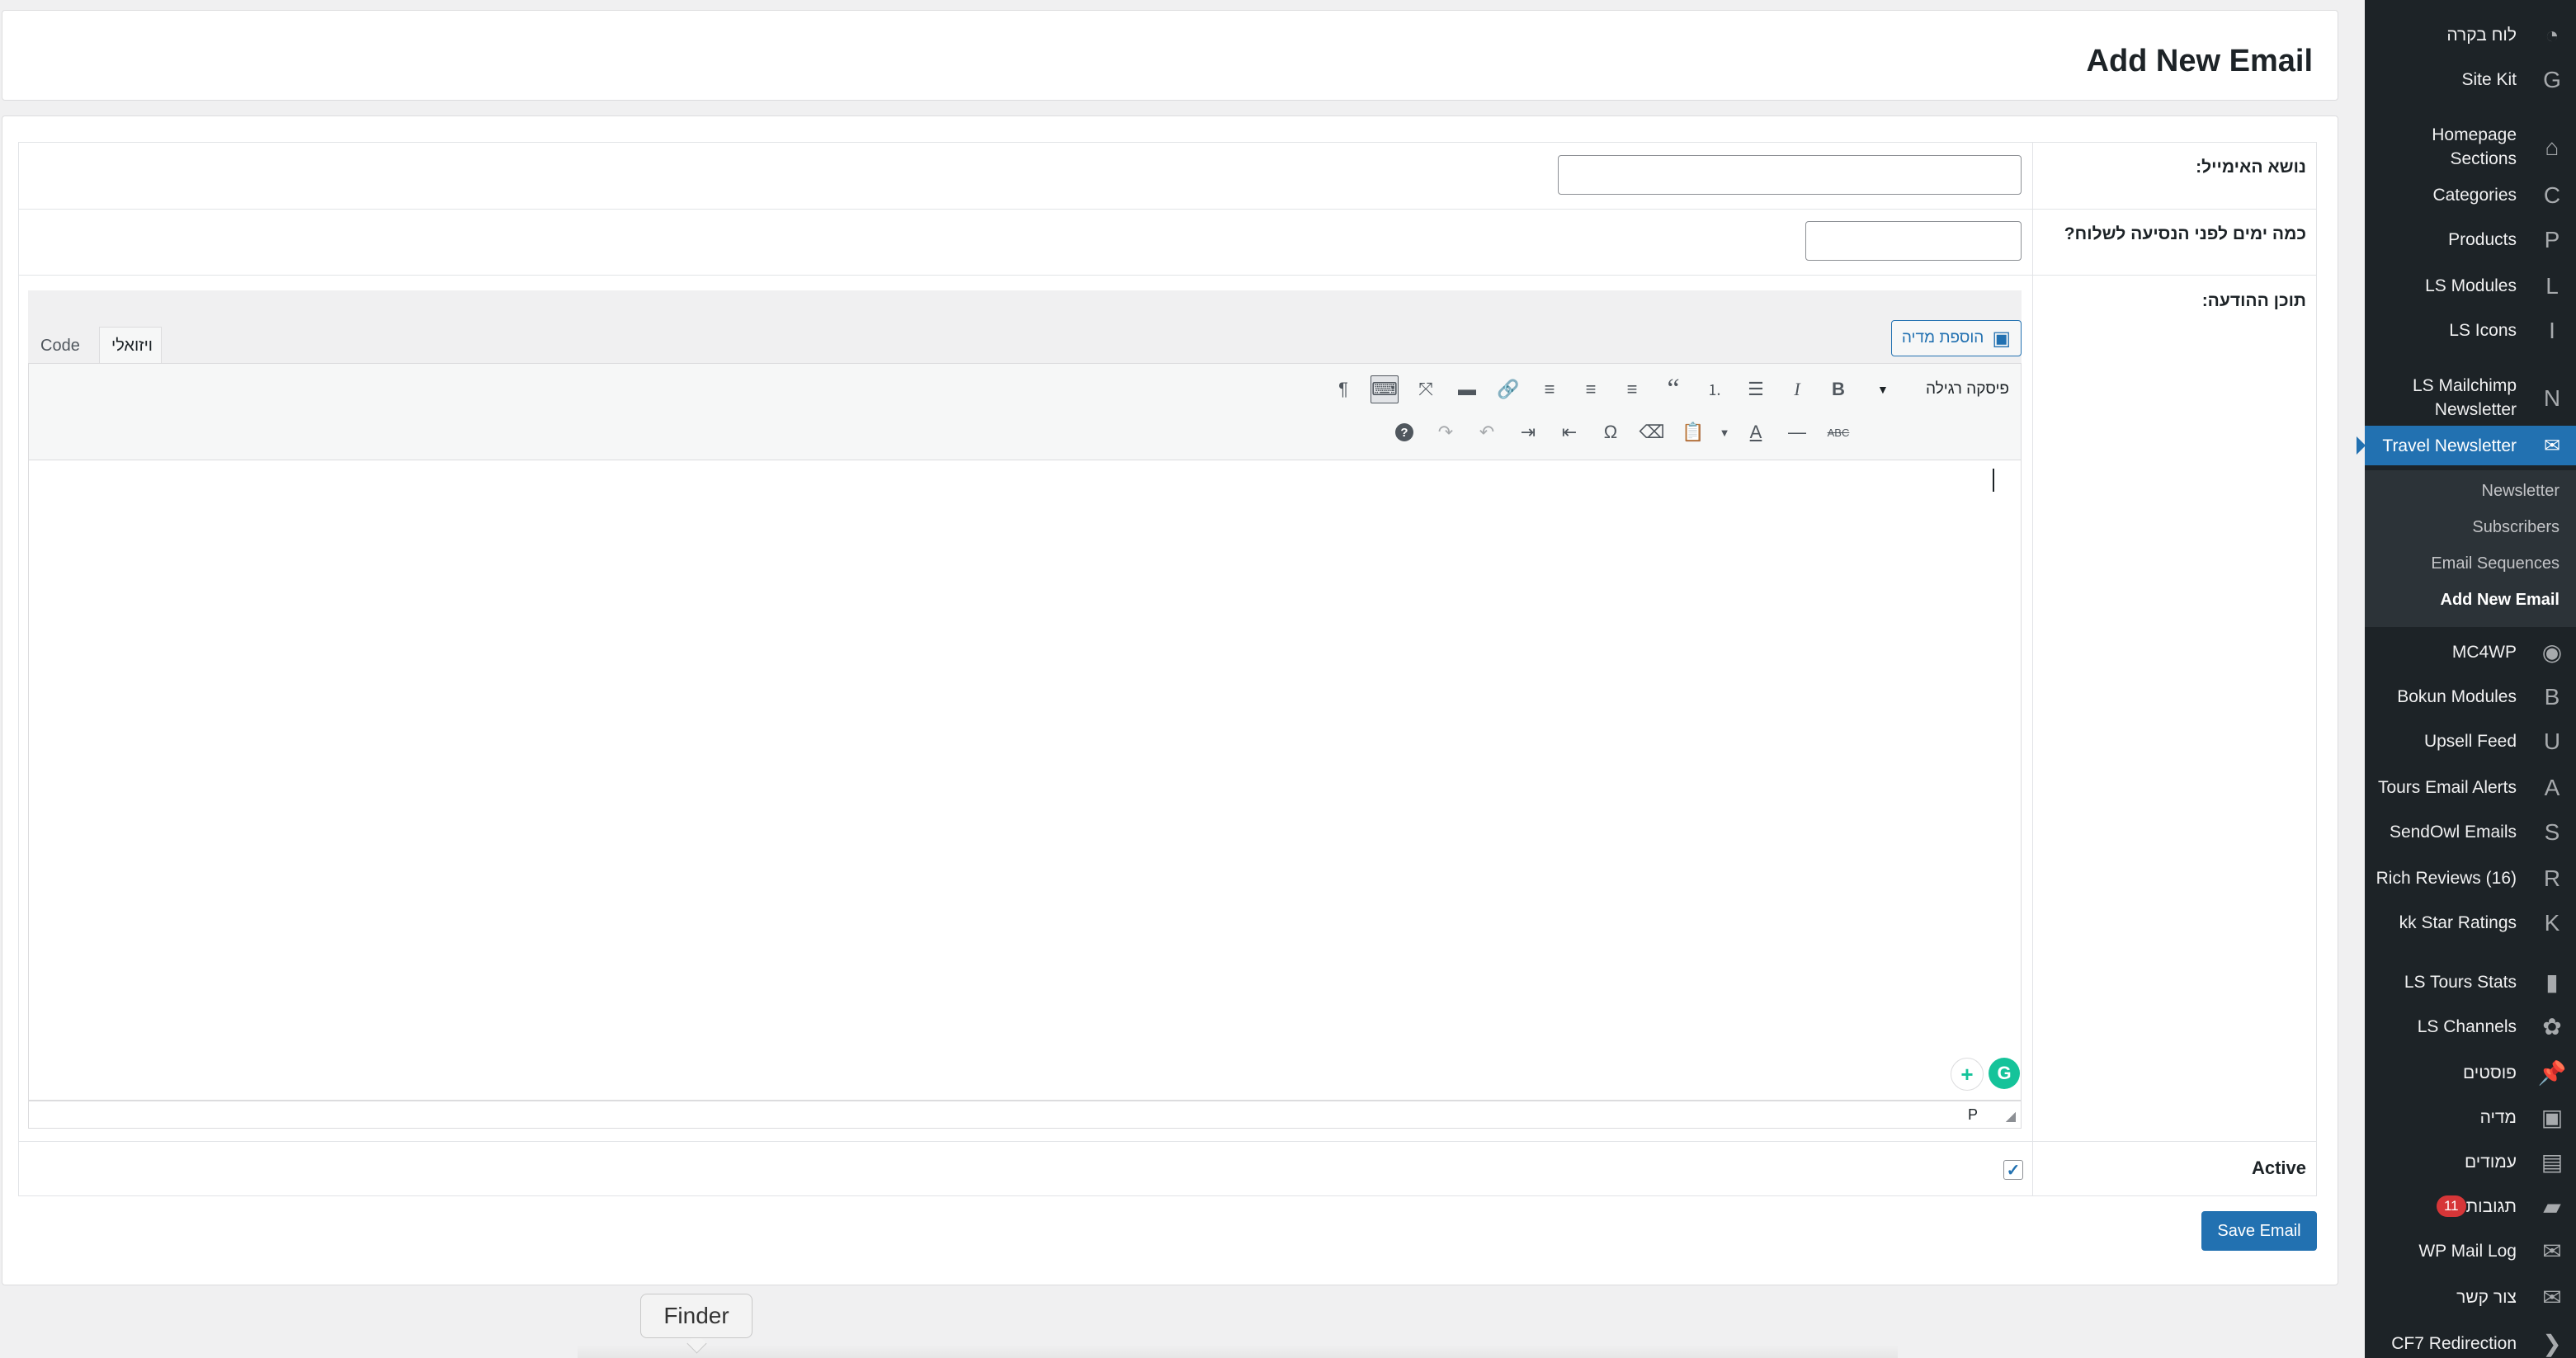 The height and width of the screenshot is (1358, 2576). I want to click on sidebar-item-bokun: Bokun Modules B, so click(2470, 696).